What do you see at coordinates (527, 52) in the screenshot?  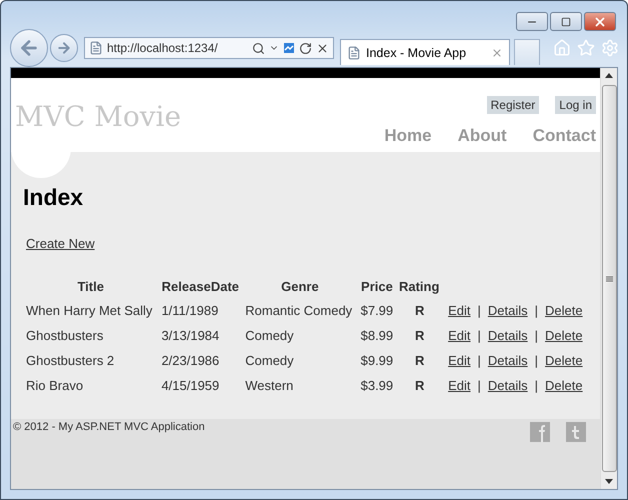 I see `new-tab-button` at bounding box center [527, 52].